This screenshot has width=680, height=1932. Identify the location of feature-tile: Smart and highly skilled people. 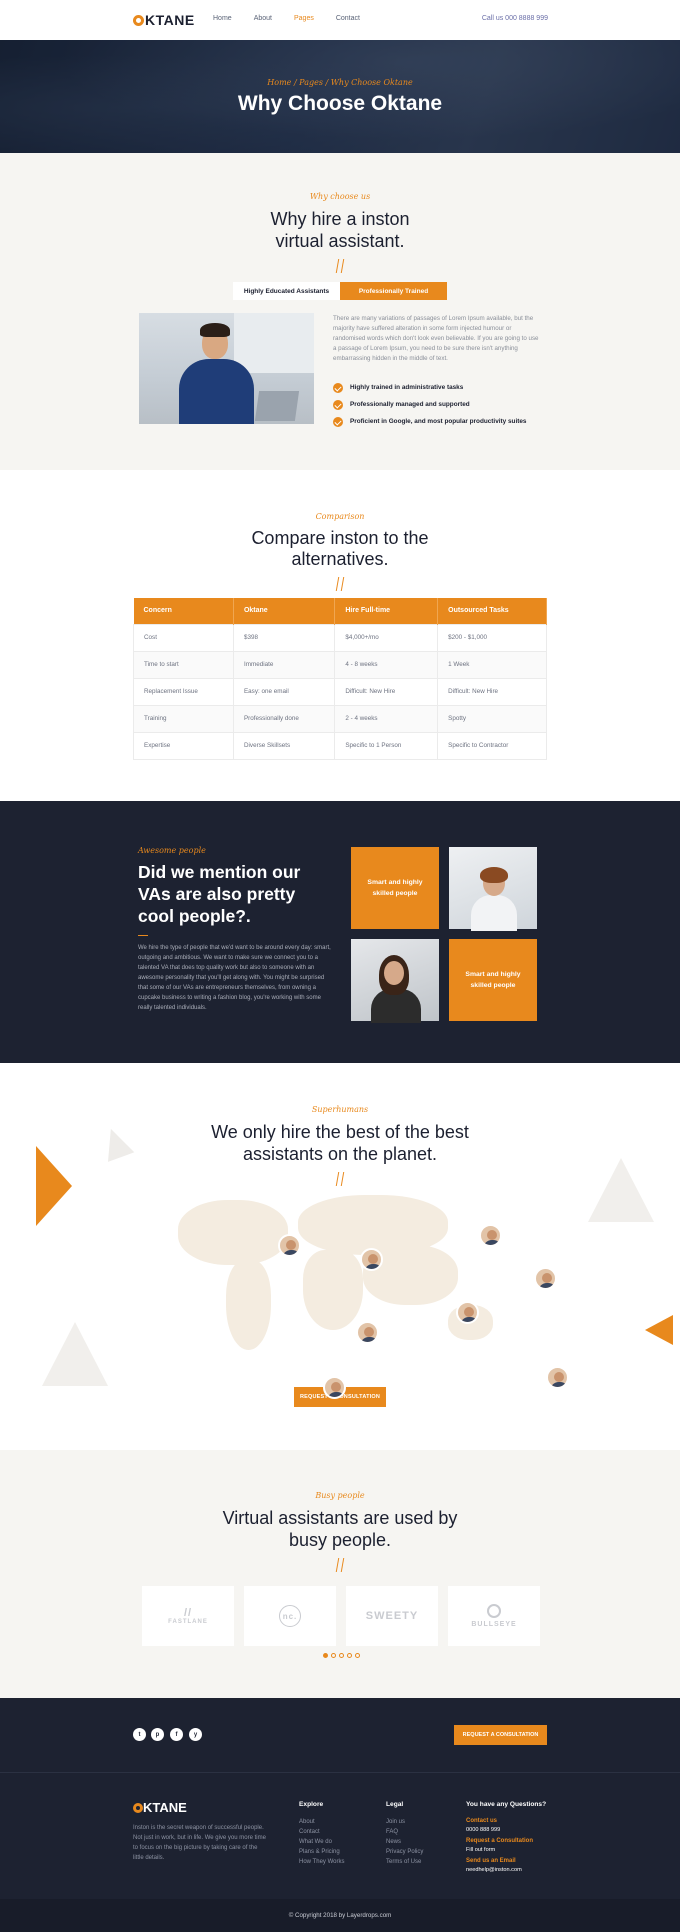
(395, 888).